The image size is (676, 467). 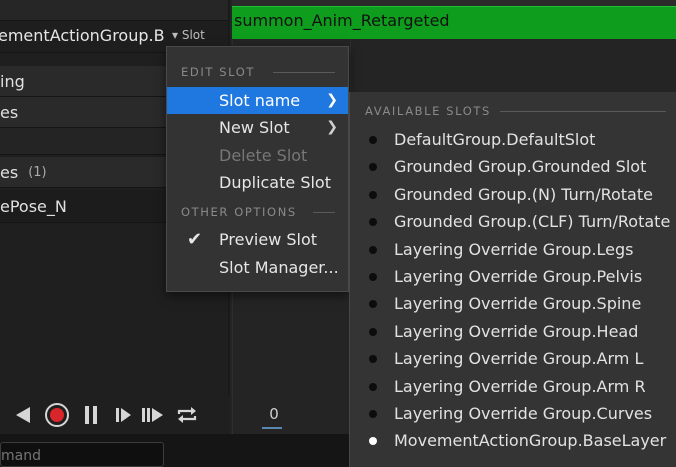 I want to click on slot-option: DefaultGroup.DefaultSlot, so click(x=513, y=139).